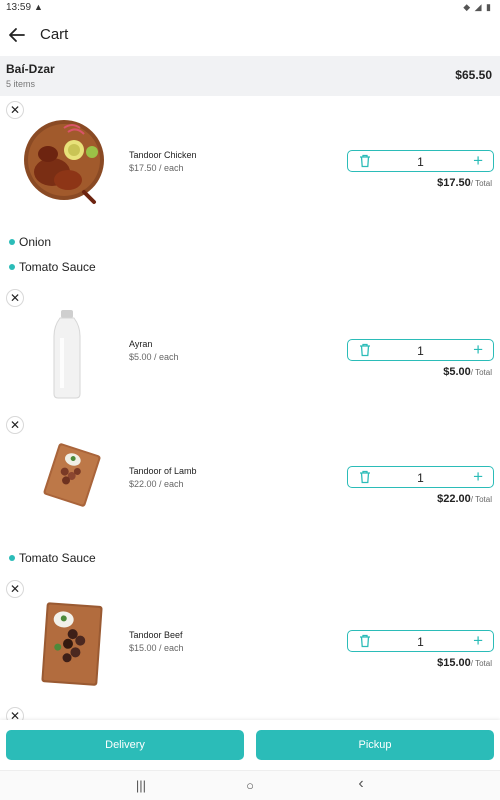 The image size is (500, 800). What do you see at coordinates (17, 35) in the screenshot?
I see `back-arrow-icon` at bounding box center [17, 35].